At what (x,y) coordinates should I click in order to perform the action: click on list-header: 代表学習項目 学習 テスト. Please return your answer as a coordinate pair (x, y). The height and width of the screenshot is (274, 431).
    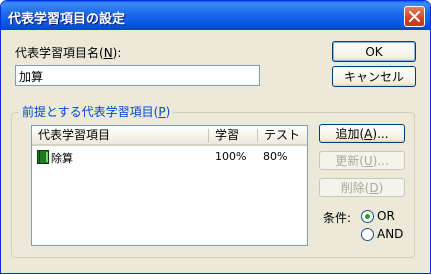
    Looking at the image, I should click on (169, 136).